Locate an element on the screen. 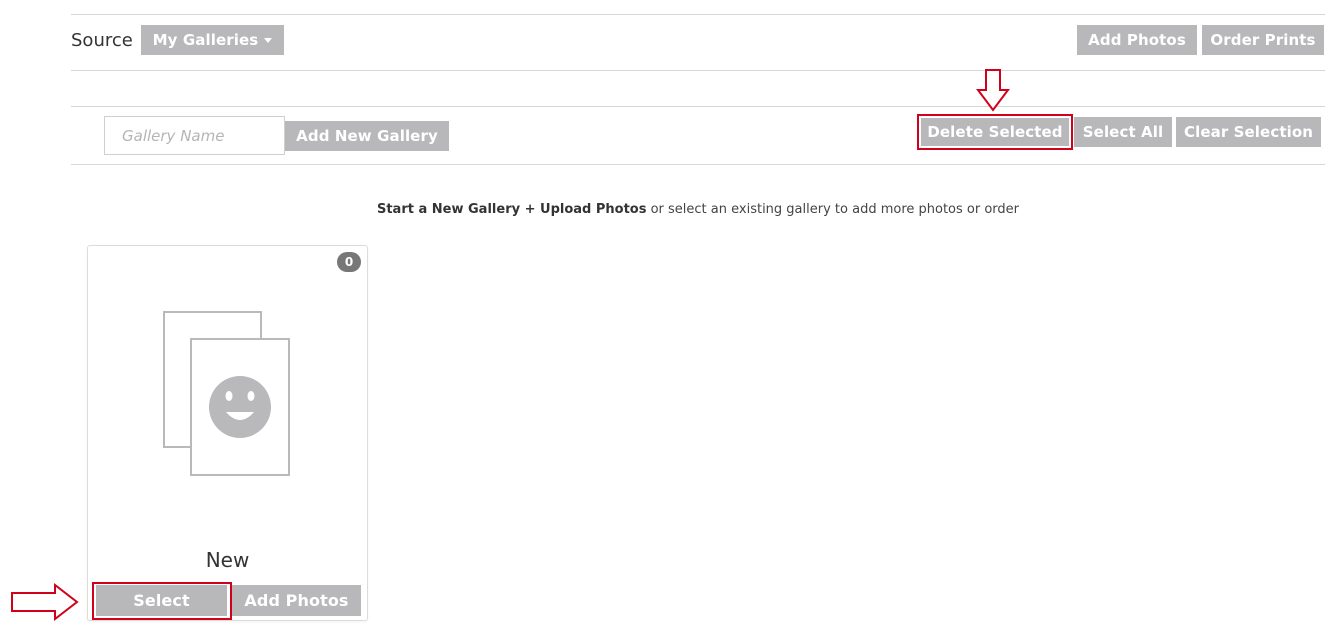  instruction-bold: Start a New Gallery + Upload Photos is located at coordinates (511, 209).